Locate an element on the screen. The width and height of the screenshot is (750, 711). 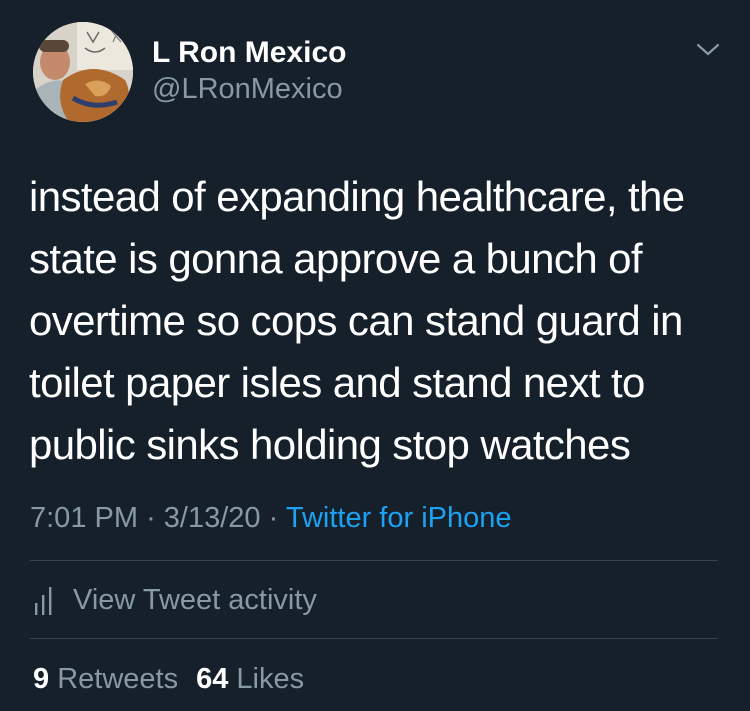
view-tweet-activity-button: View Tweet activity is located at coordinates (175, 600).